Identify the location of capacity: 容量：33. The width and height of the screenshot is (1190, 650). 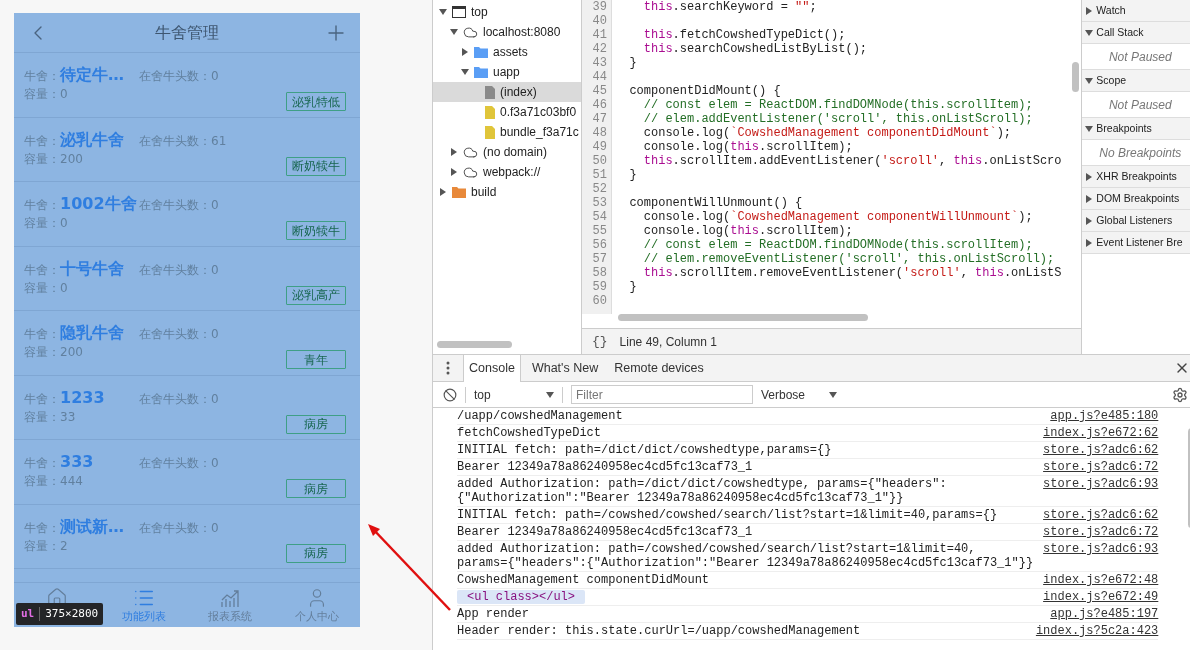
(50, 417).